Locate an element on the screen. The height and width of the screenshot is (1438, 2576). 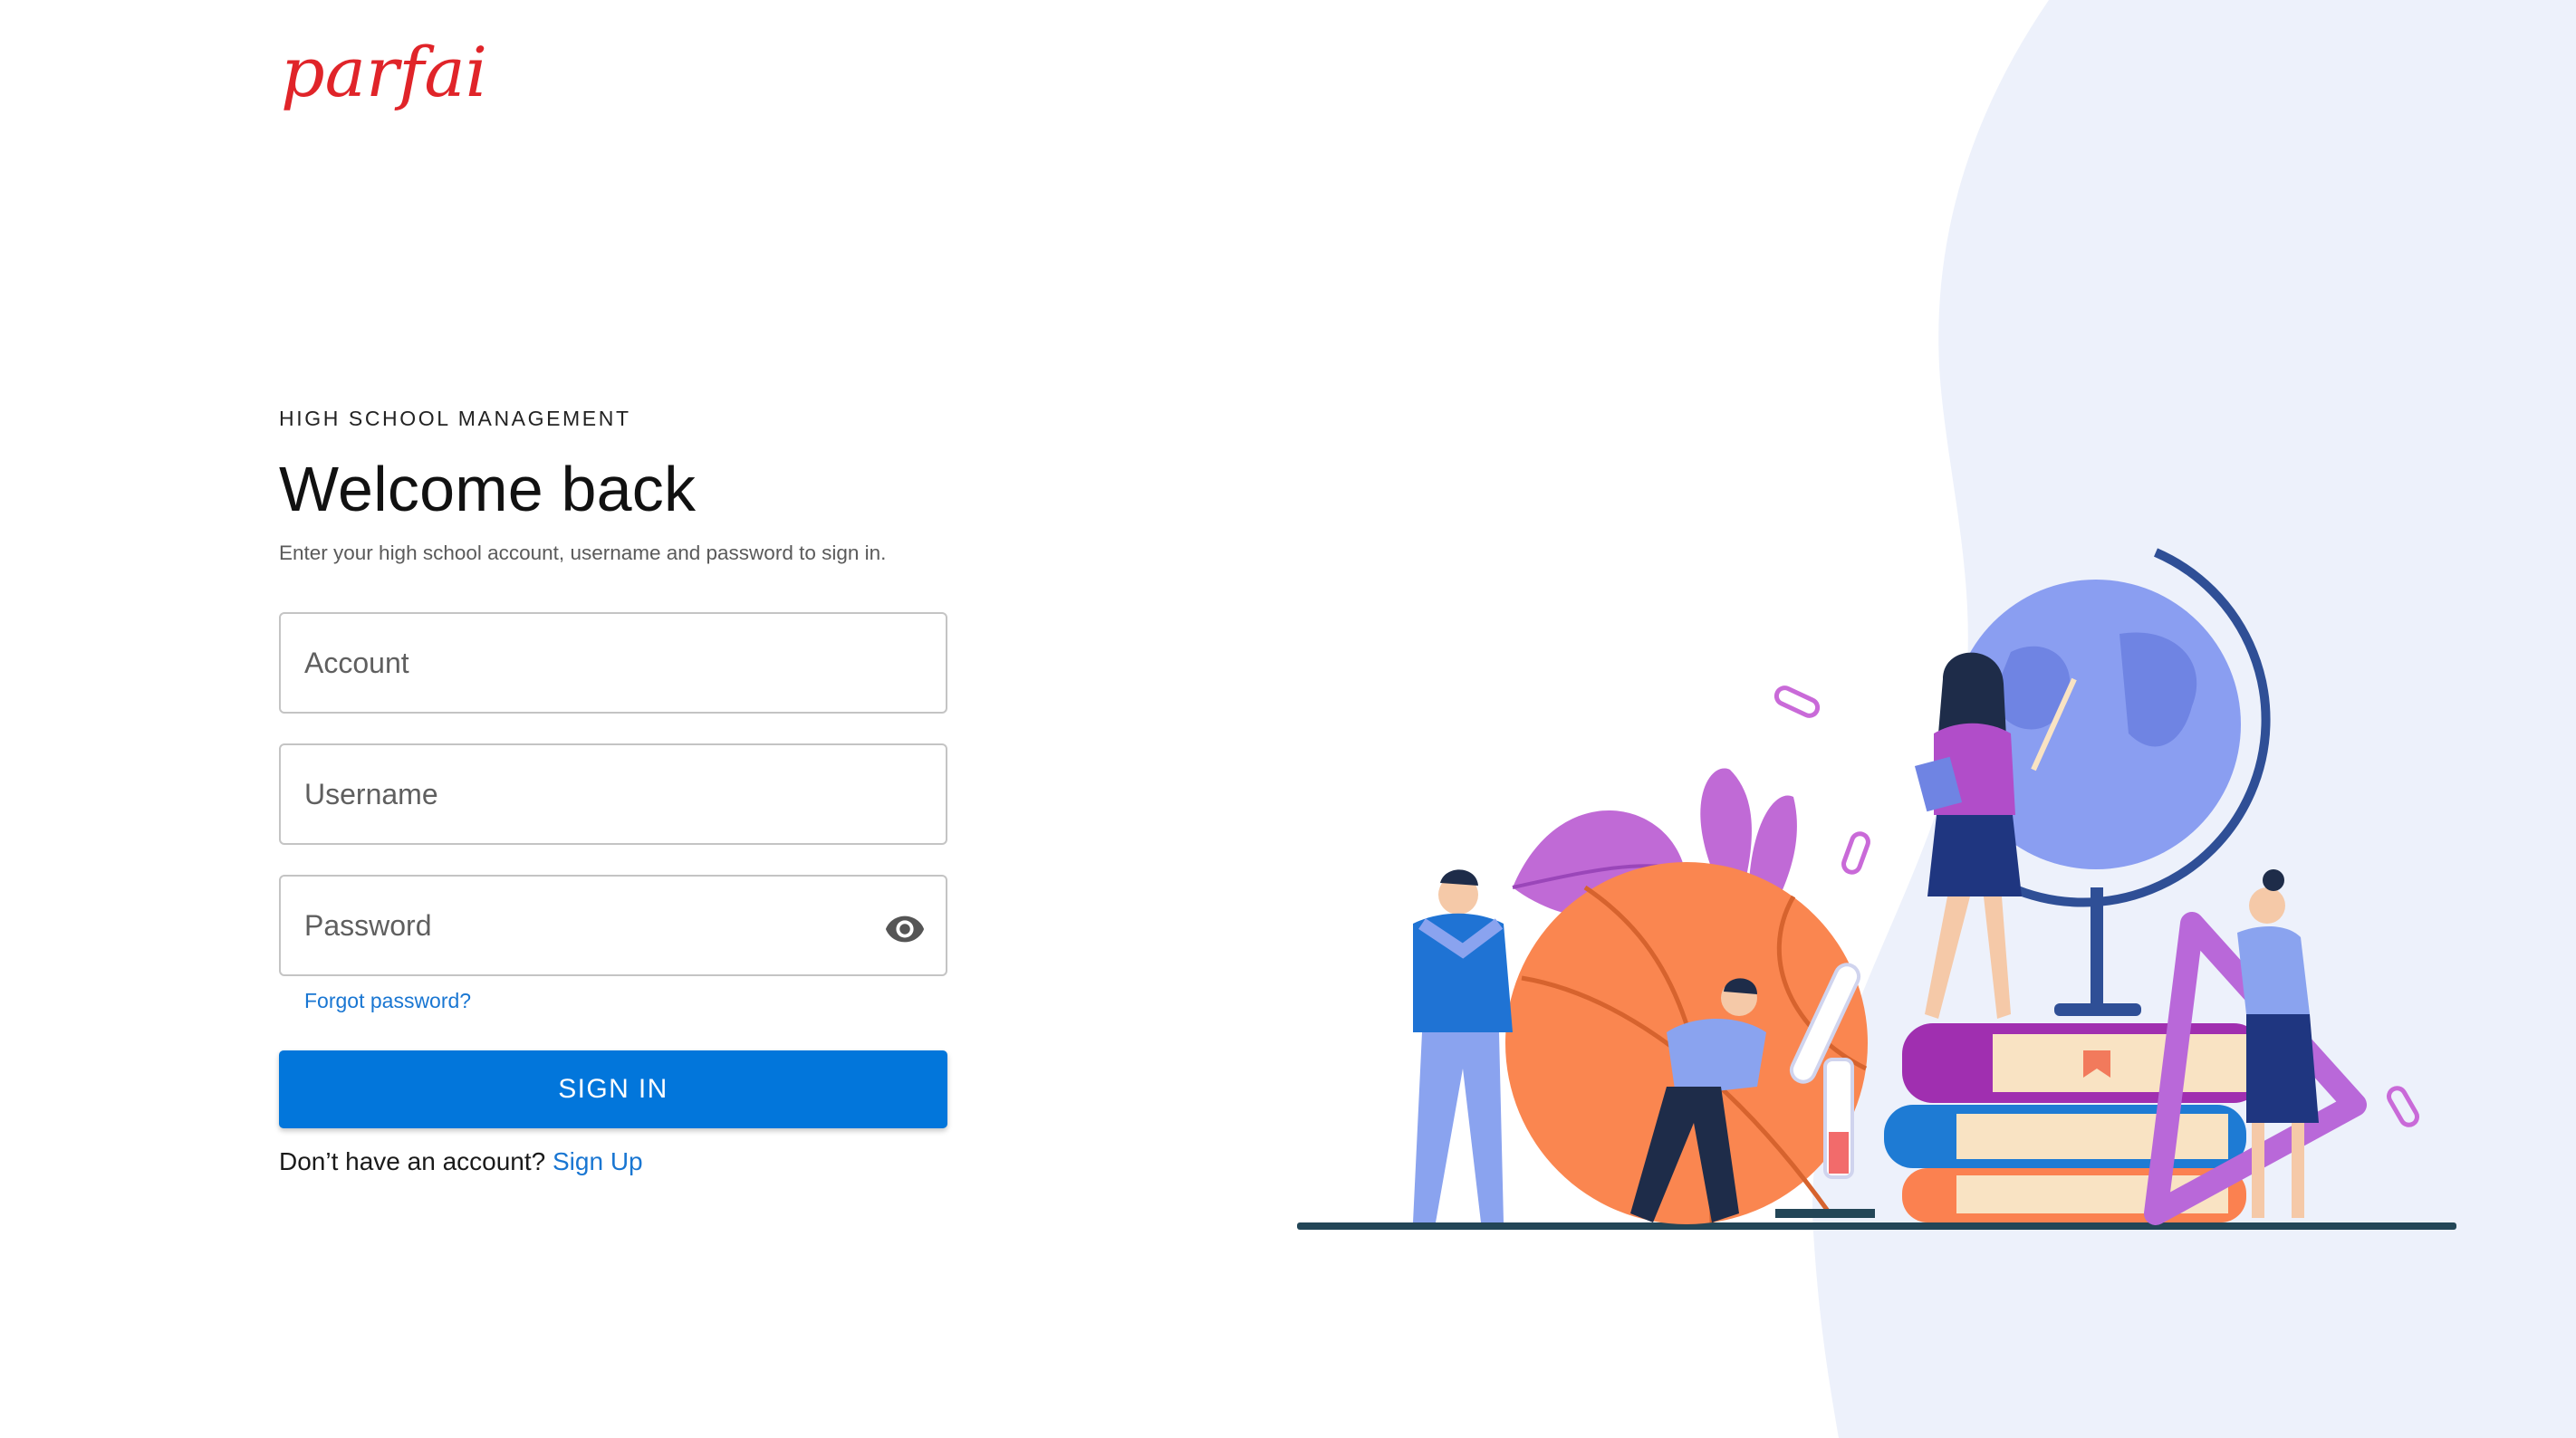
logo-text: parfait is located at coordinates (383, 72).